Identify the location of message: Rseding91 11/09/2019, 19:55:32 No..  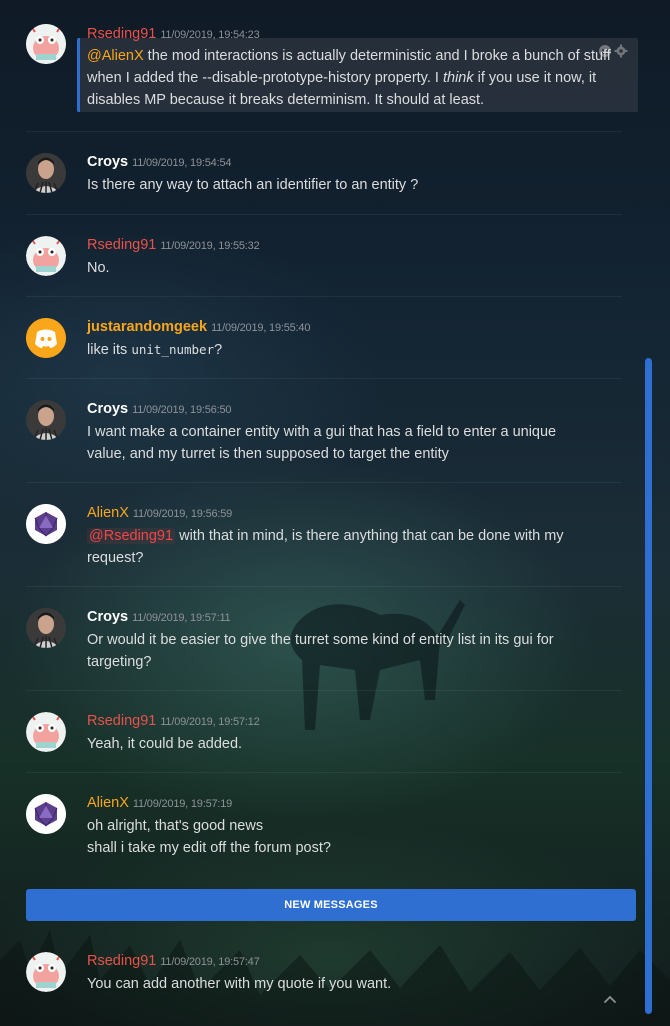
(320, 256).